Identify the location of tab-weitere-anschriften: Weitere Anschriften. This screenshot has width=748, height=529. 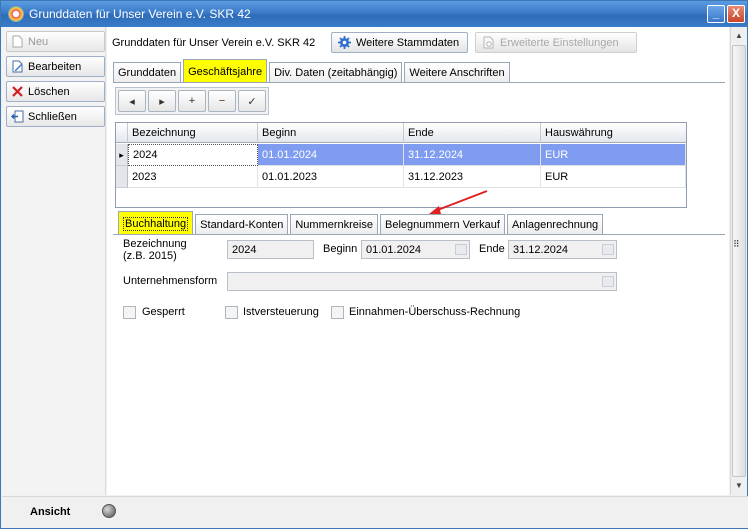
(457, 72).